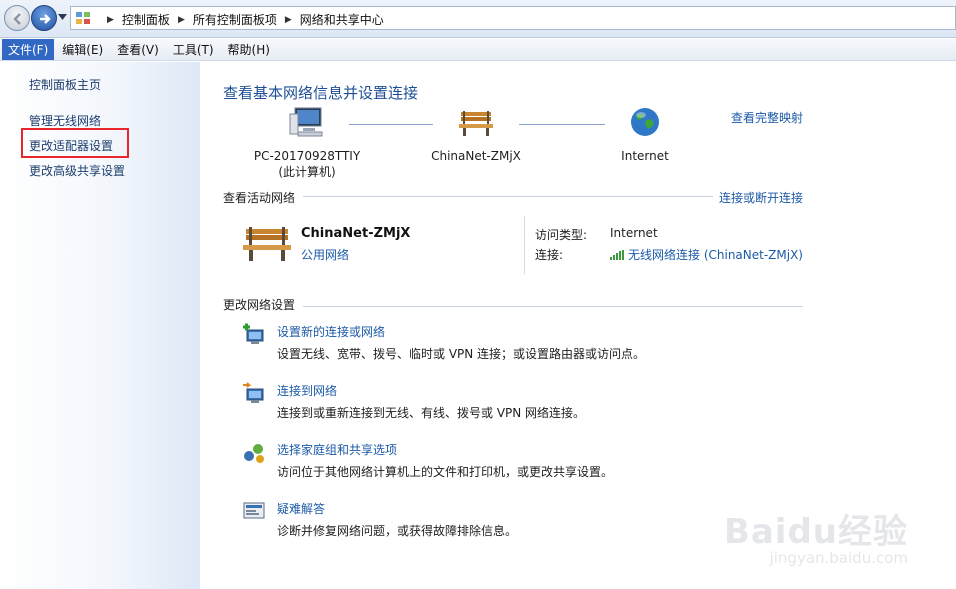  What do you see at coordinates (524, 245) in the screenshot?
I see `vertical-divider` at bounding box center [524, 245].